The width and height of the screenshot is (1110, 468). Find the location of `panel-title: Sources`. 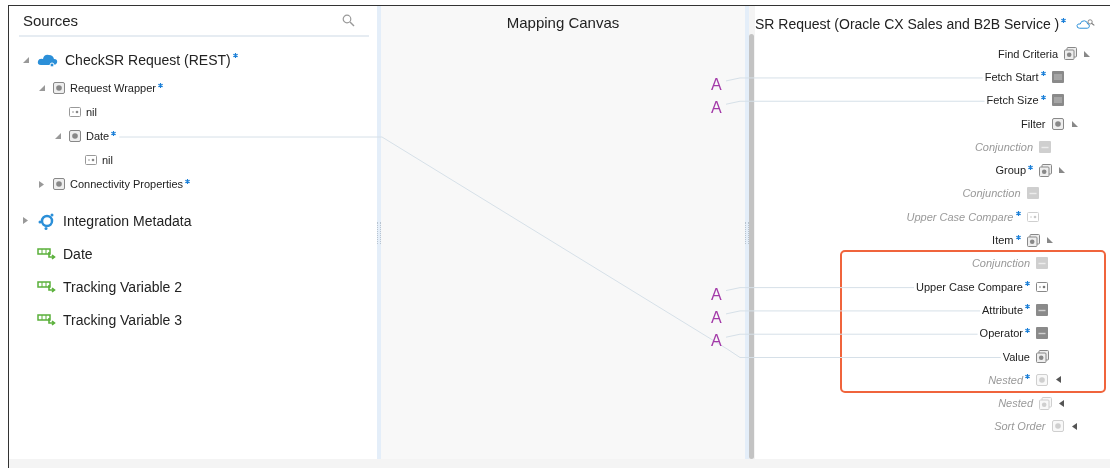

panel-title: Sources is located at coordinates (51, 20).